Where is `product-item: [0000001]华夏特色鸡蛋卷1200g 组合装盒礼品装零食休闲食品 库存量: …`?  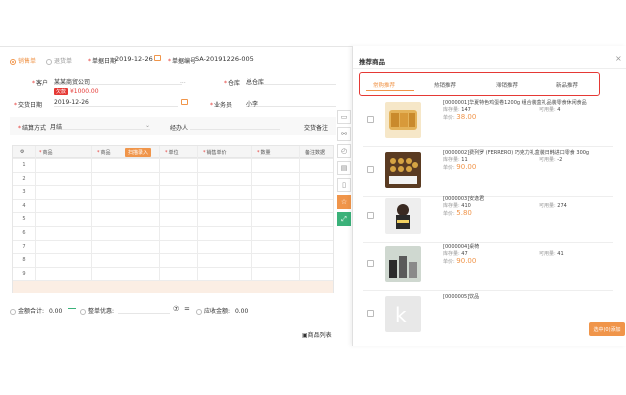 product-item: [0000001]华夏特色鸡蛋卷1200g 组合装盒礼品装零食休闲食品 库存量: … is located at coordinates (488, 122).